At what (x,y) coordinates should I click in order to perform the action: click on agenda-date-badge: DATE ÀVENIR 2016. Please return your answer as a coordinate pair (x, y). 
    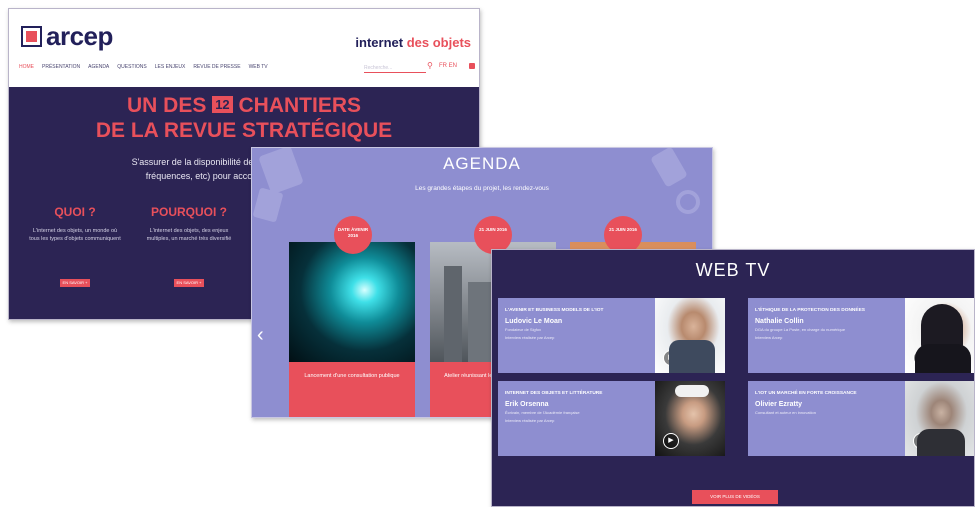
    Looking at the image, I should click on (353, 235).